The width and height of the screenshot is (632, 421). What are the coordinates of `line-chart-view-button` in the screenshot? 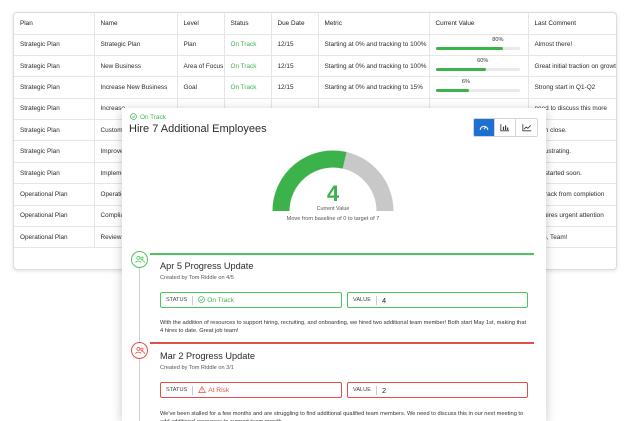 It's located at (526, 127).